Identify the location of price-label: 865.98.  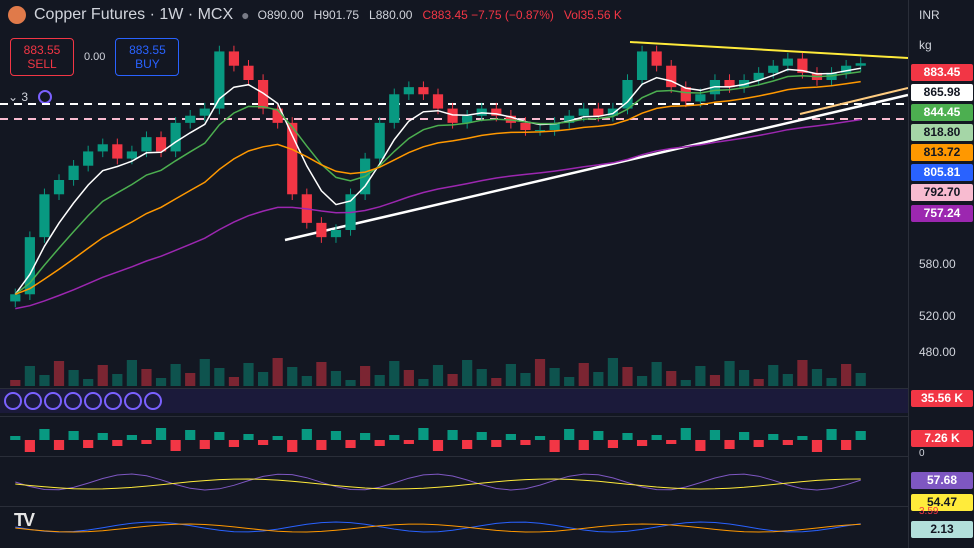
(942, 92).